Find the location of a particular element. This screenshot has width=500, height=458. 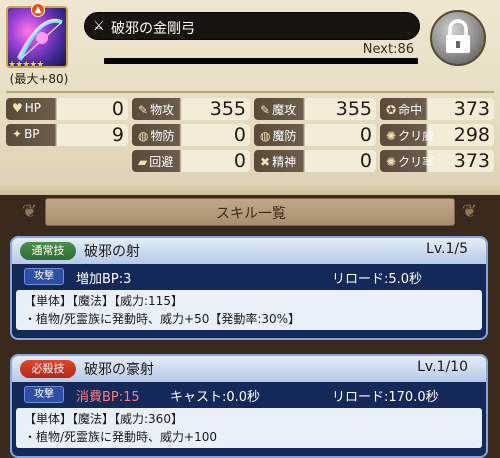

stat-label: 命中 is located at coordinates (410, 110).